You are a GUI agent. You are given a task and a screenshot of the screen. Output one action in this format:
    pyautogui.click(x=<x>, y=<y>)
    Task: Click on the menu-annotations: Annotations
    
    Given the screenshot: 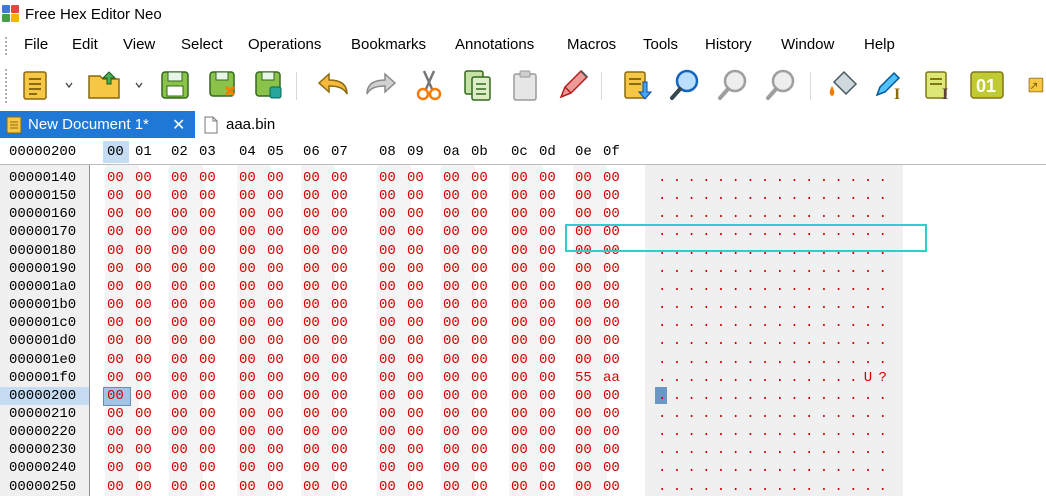 What is the action you would take?
    pyautogui.click(x=494, y=44)
    